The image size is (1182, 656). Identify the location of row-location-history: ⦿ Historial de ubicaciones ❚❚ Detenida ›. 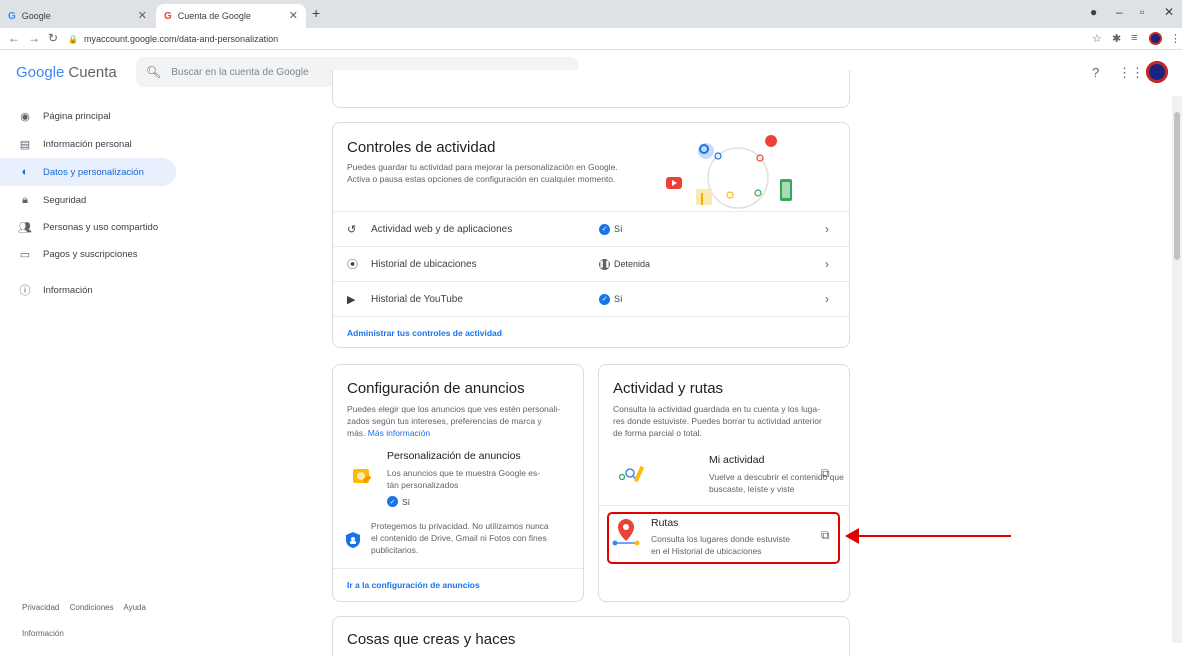
(591, 263).